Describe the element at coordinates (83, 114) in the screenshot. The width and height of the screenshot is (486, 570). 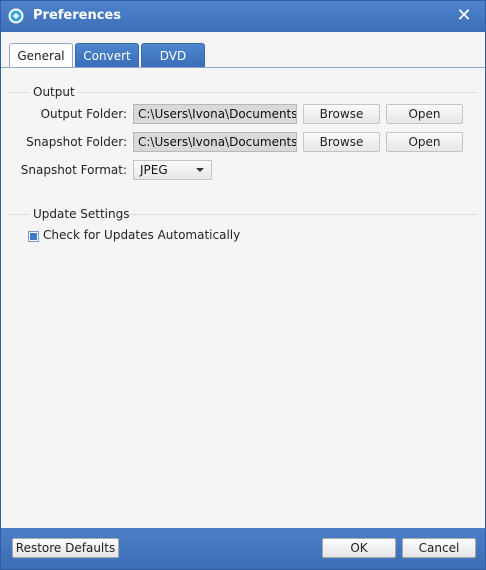
I see `output-folder-label: Output Folder:` at that location.